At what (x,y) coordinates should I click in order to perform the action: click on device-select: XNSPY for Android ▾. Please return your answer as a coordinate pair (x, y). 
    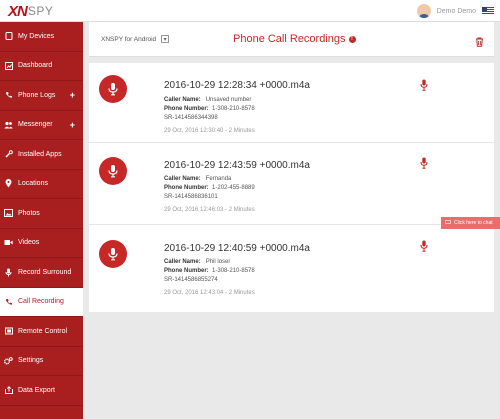
    Looking at the image, I should click on (135, 39).